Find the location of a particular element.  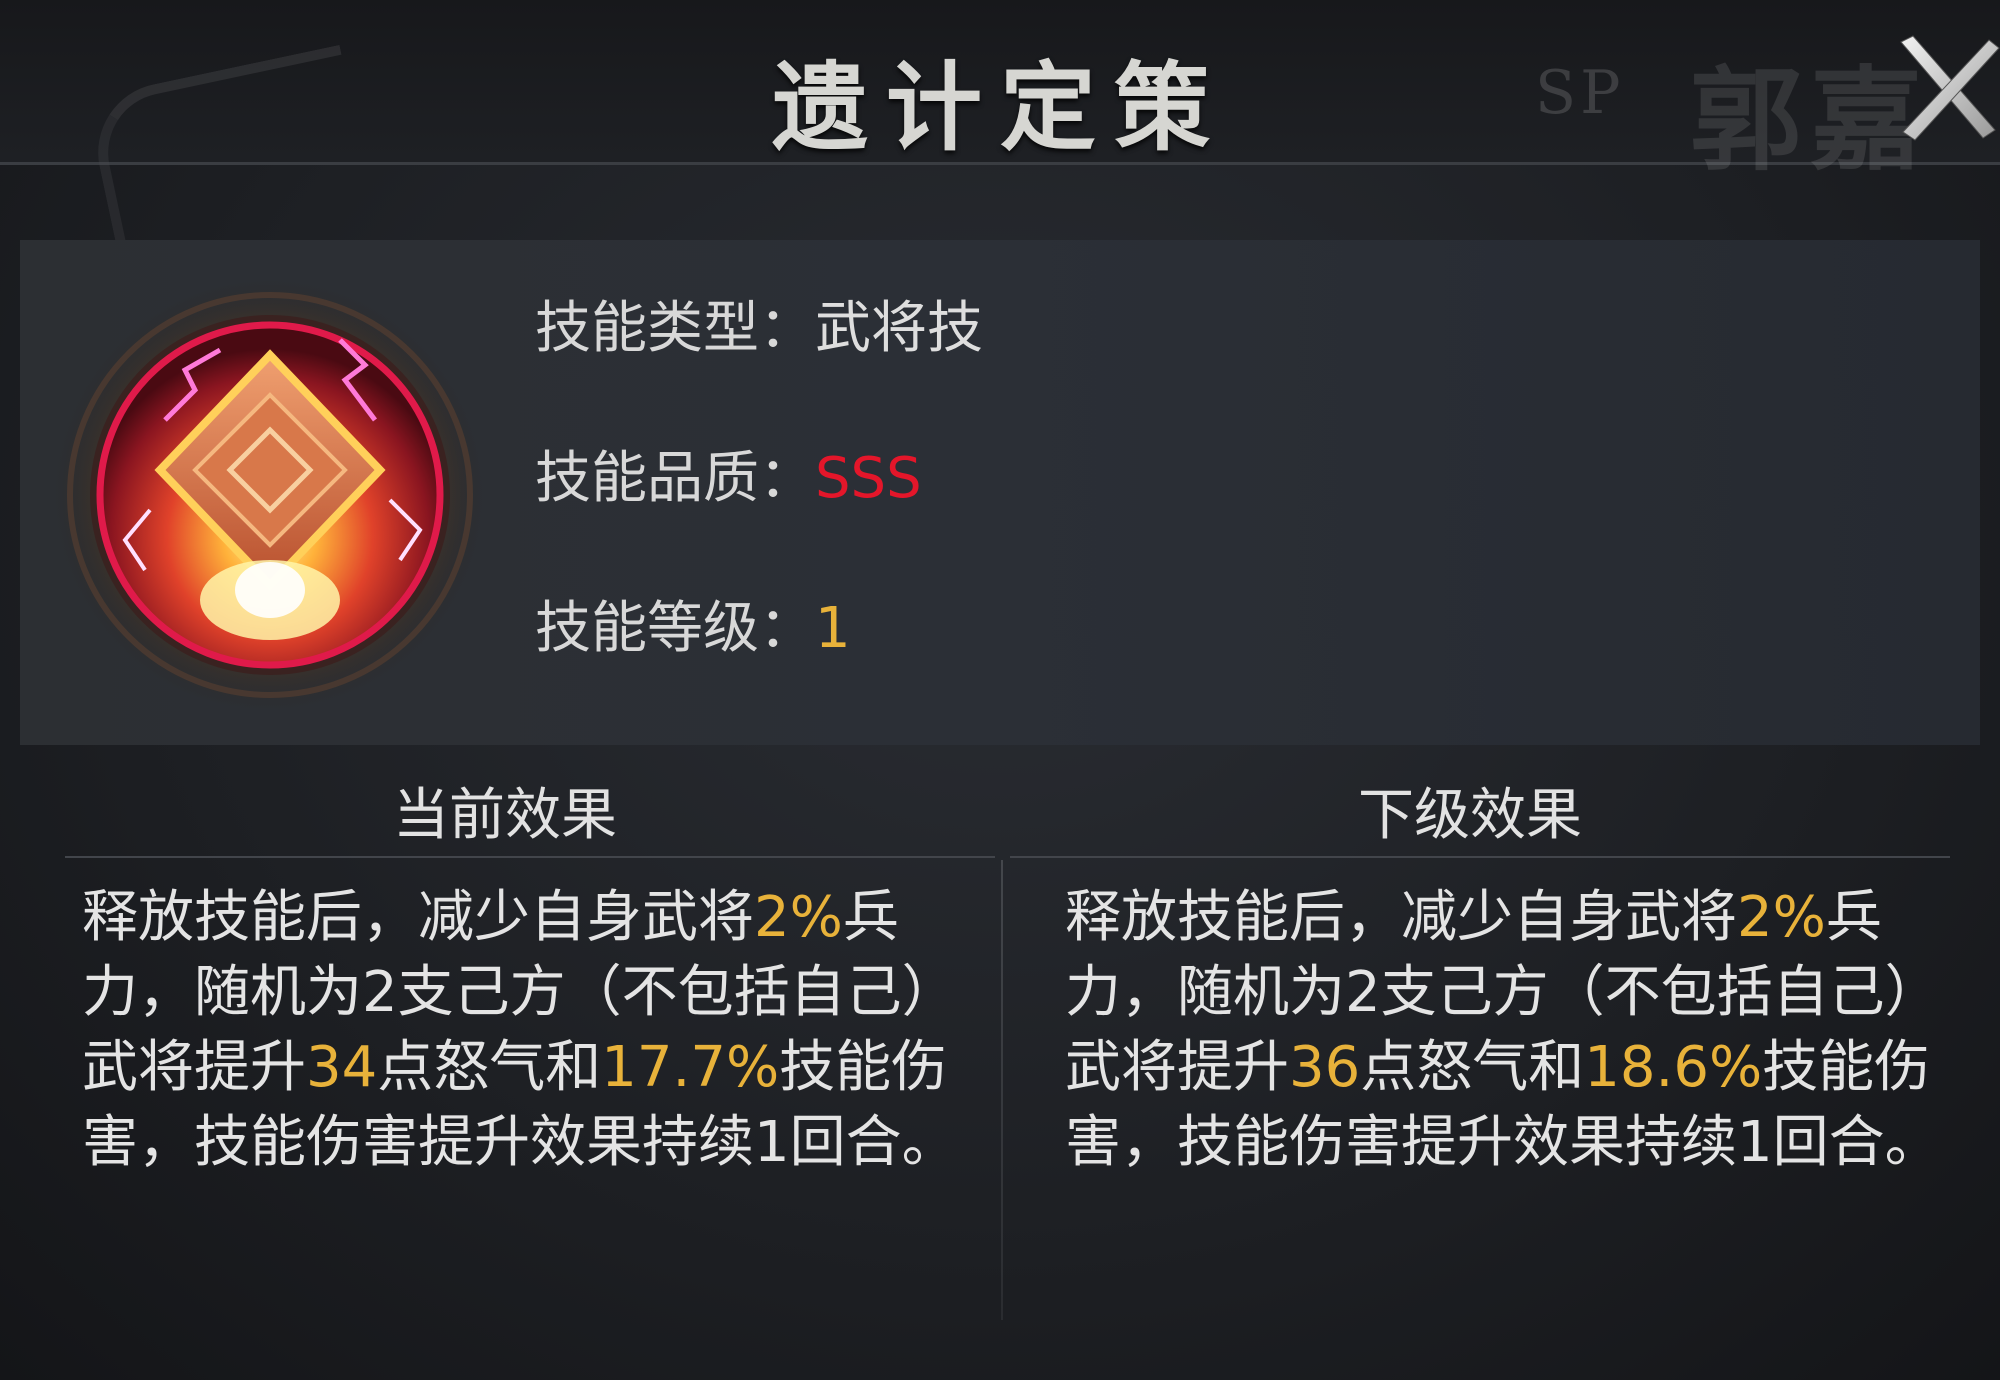

current-heading-underline is located at coordinates (530, 857).